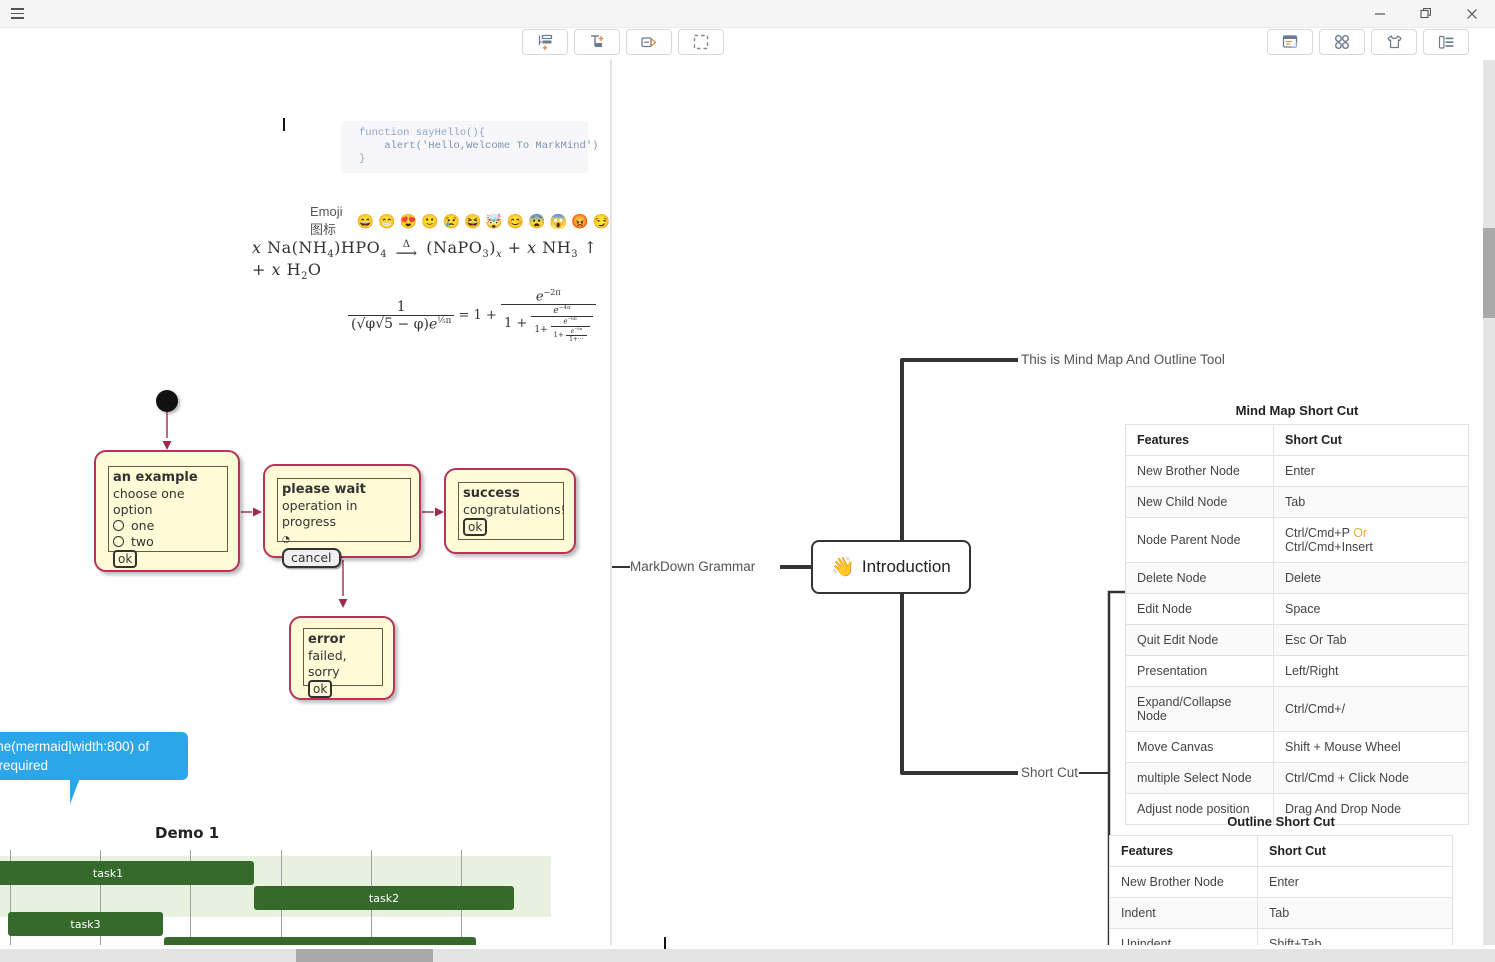 This screenshot has height=962, width=1495. Describe the element at coordinates (1199, 578) in the screenshot. I see `cell-feature: Delete Node` at that location.